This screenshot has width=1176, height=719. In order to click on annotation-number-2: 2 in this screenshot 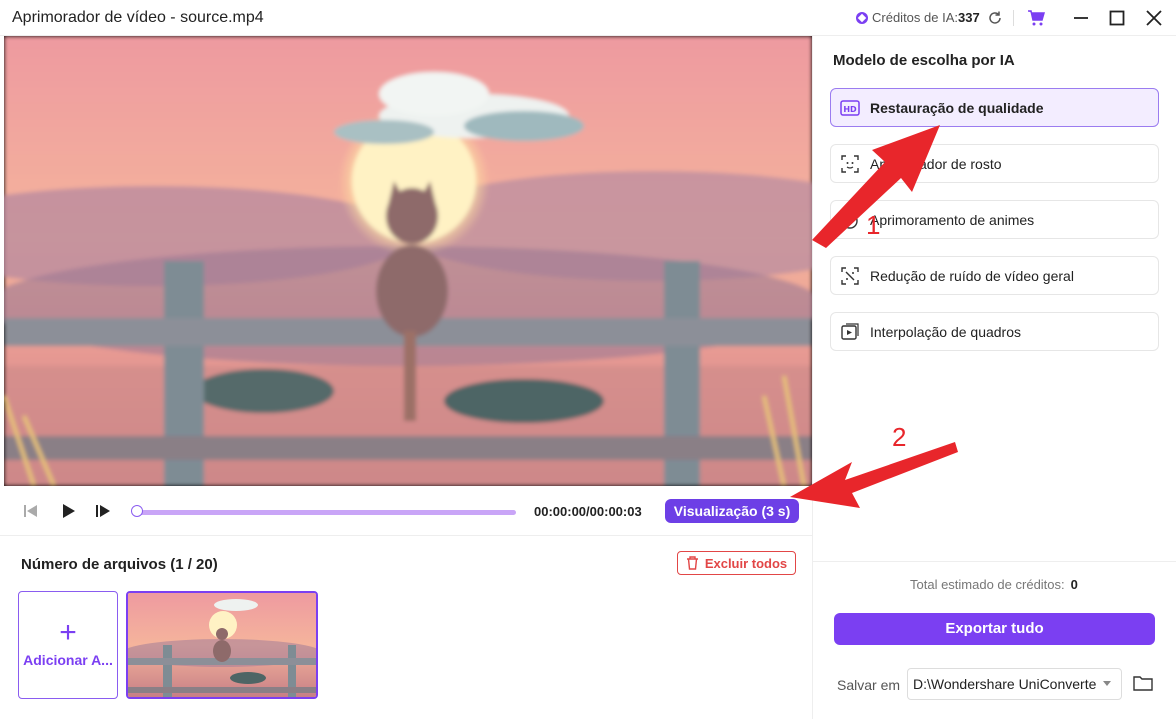, I will do `click(899, 437)`.